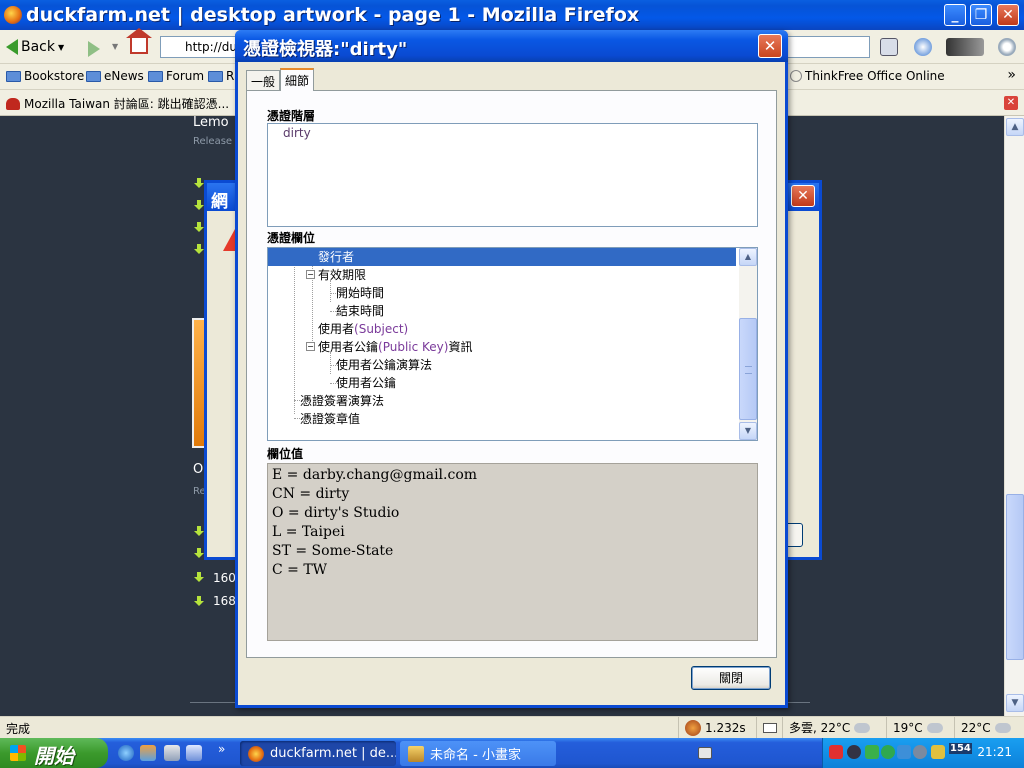 Image resolution: width=1024 pixels, height=768 pixels. Describe the element at coordinates (198, 469) in the screenshot. I see `article-heading: O` at that location.